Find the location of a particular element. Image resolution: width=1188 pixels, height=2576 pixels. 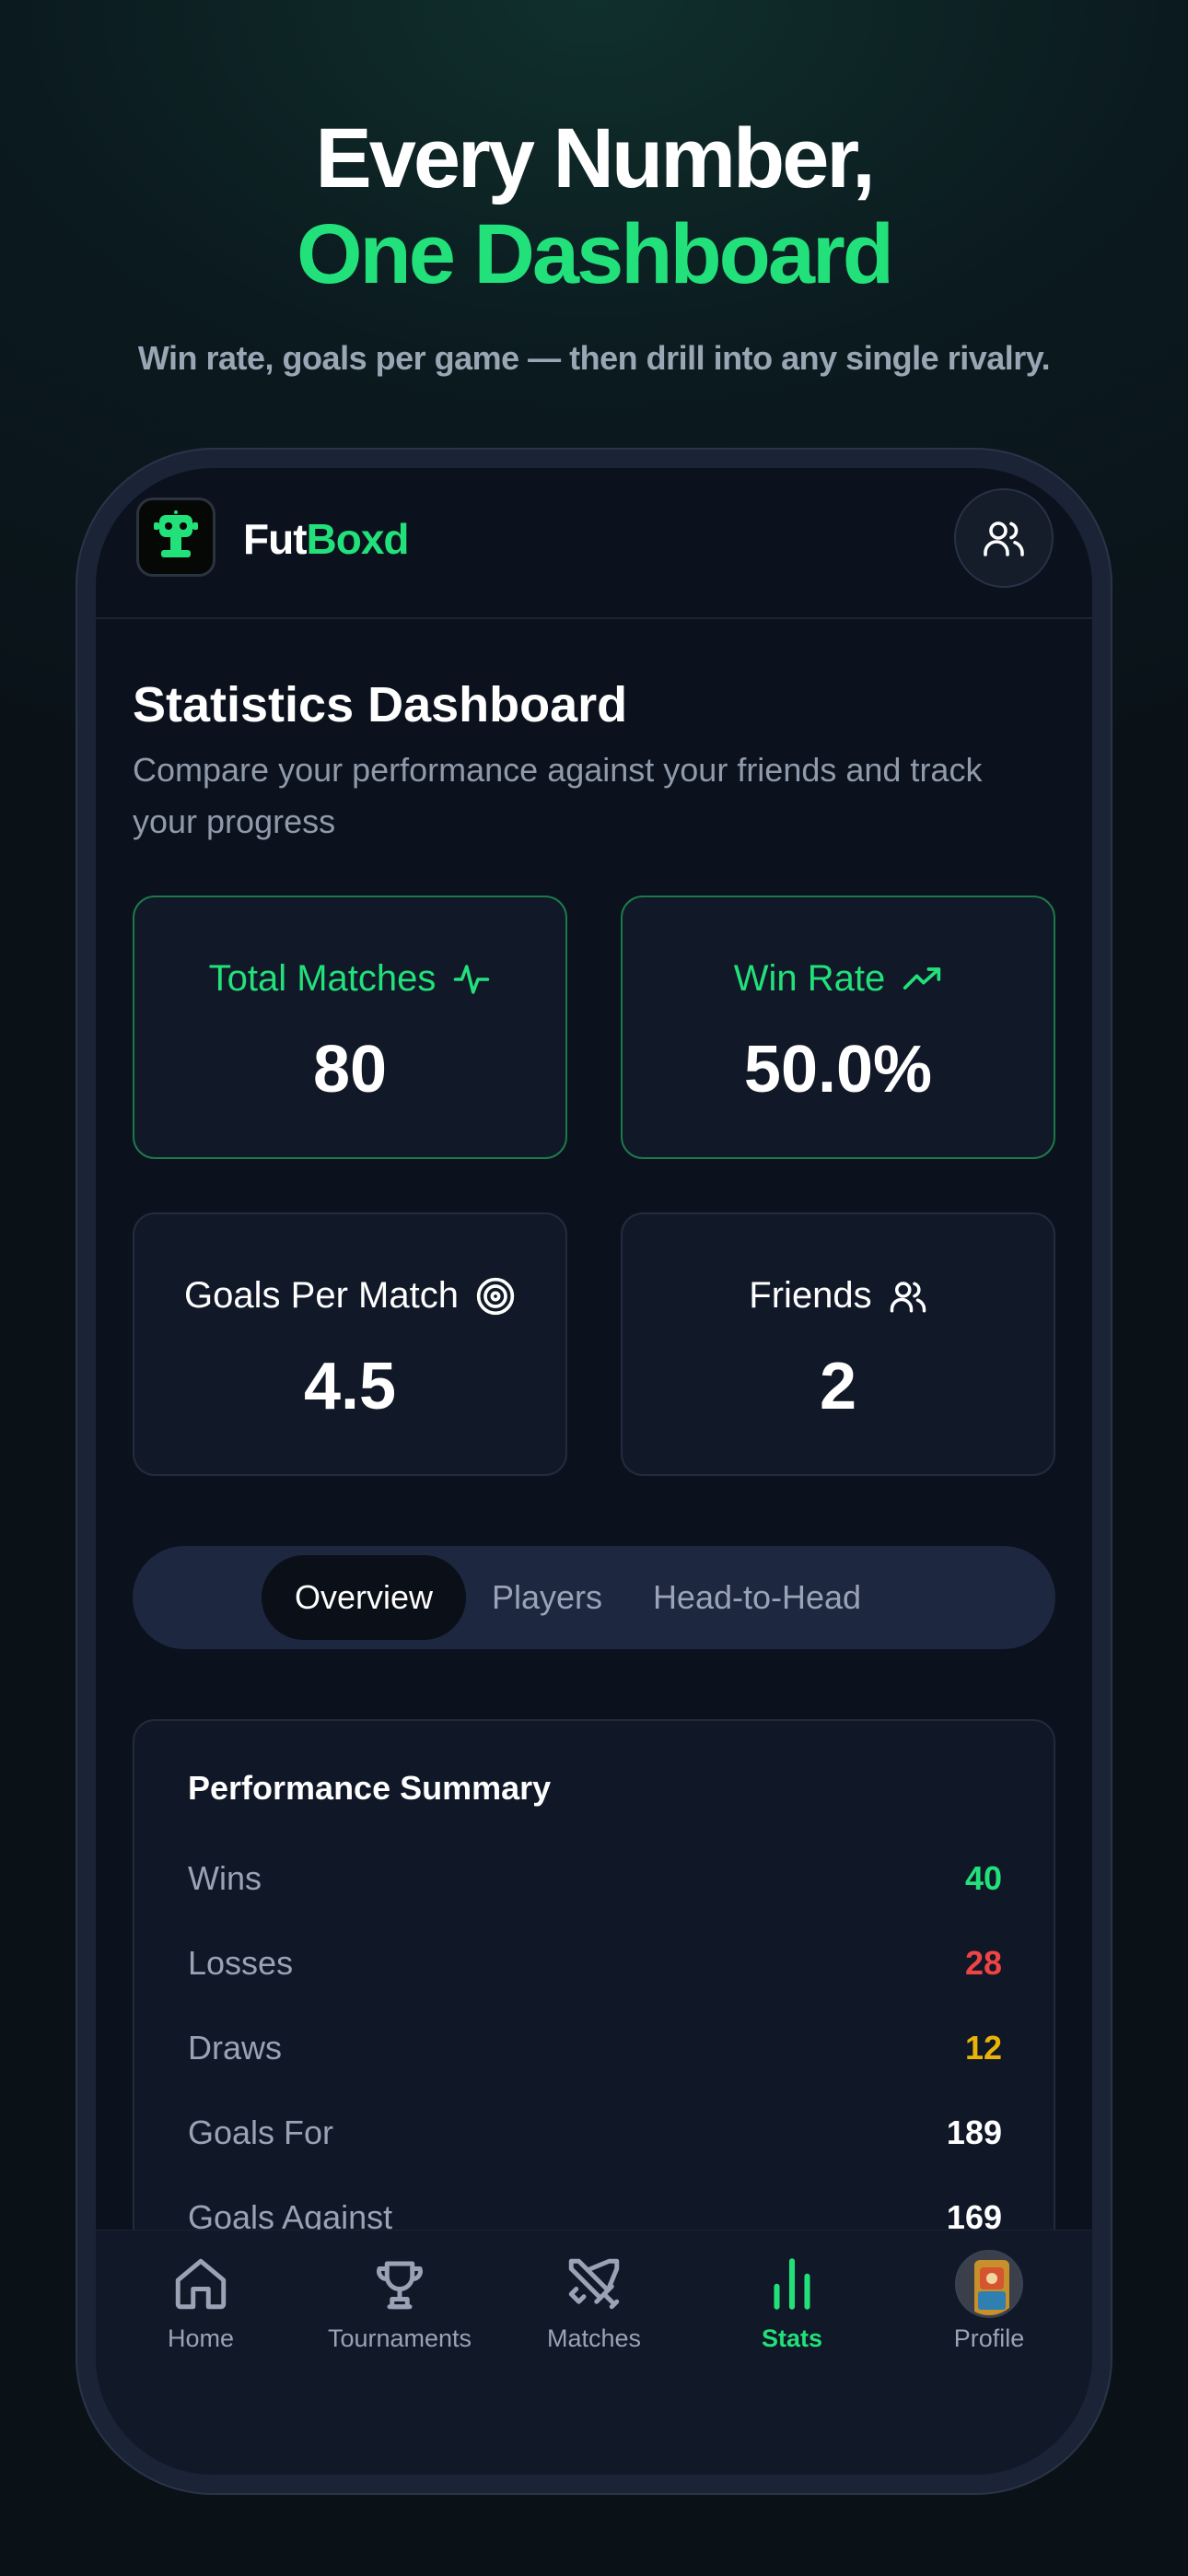

app-header: FutBoxd is located at coordinates (594, 543).